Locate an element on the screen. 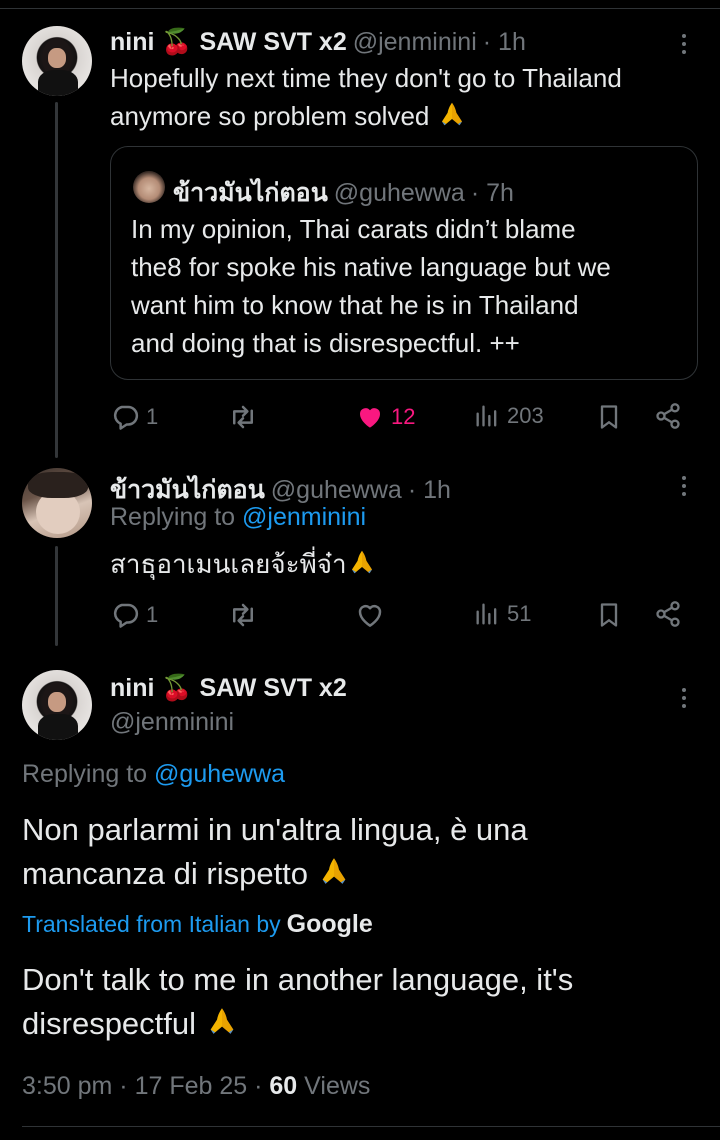 The width and height of the screenshot is (720, 1140). tweet-header: nini 🍒 SAW SVT x2 @jenminini · 1h is located at coordinates (318, 42).